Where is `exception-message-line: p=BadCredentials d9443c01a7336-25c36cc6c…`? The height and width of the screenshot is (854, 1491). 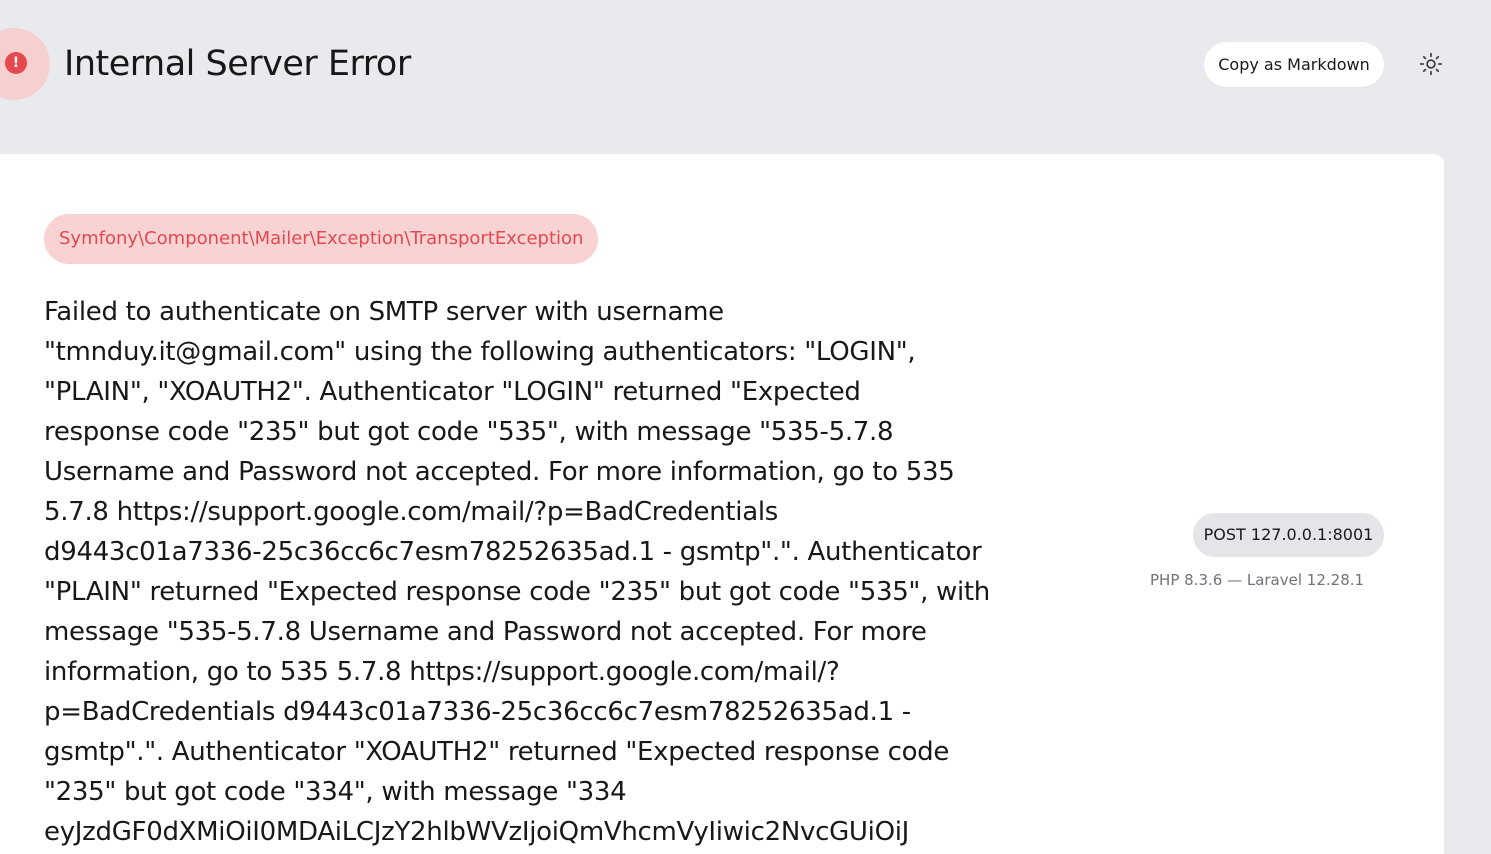
exception-message-line: p=BadCredentials d9443c01a7336-25c36cc6c… is located at coordinates (477, 712).